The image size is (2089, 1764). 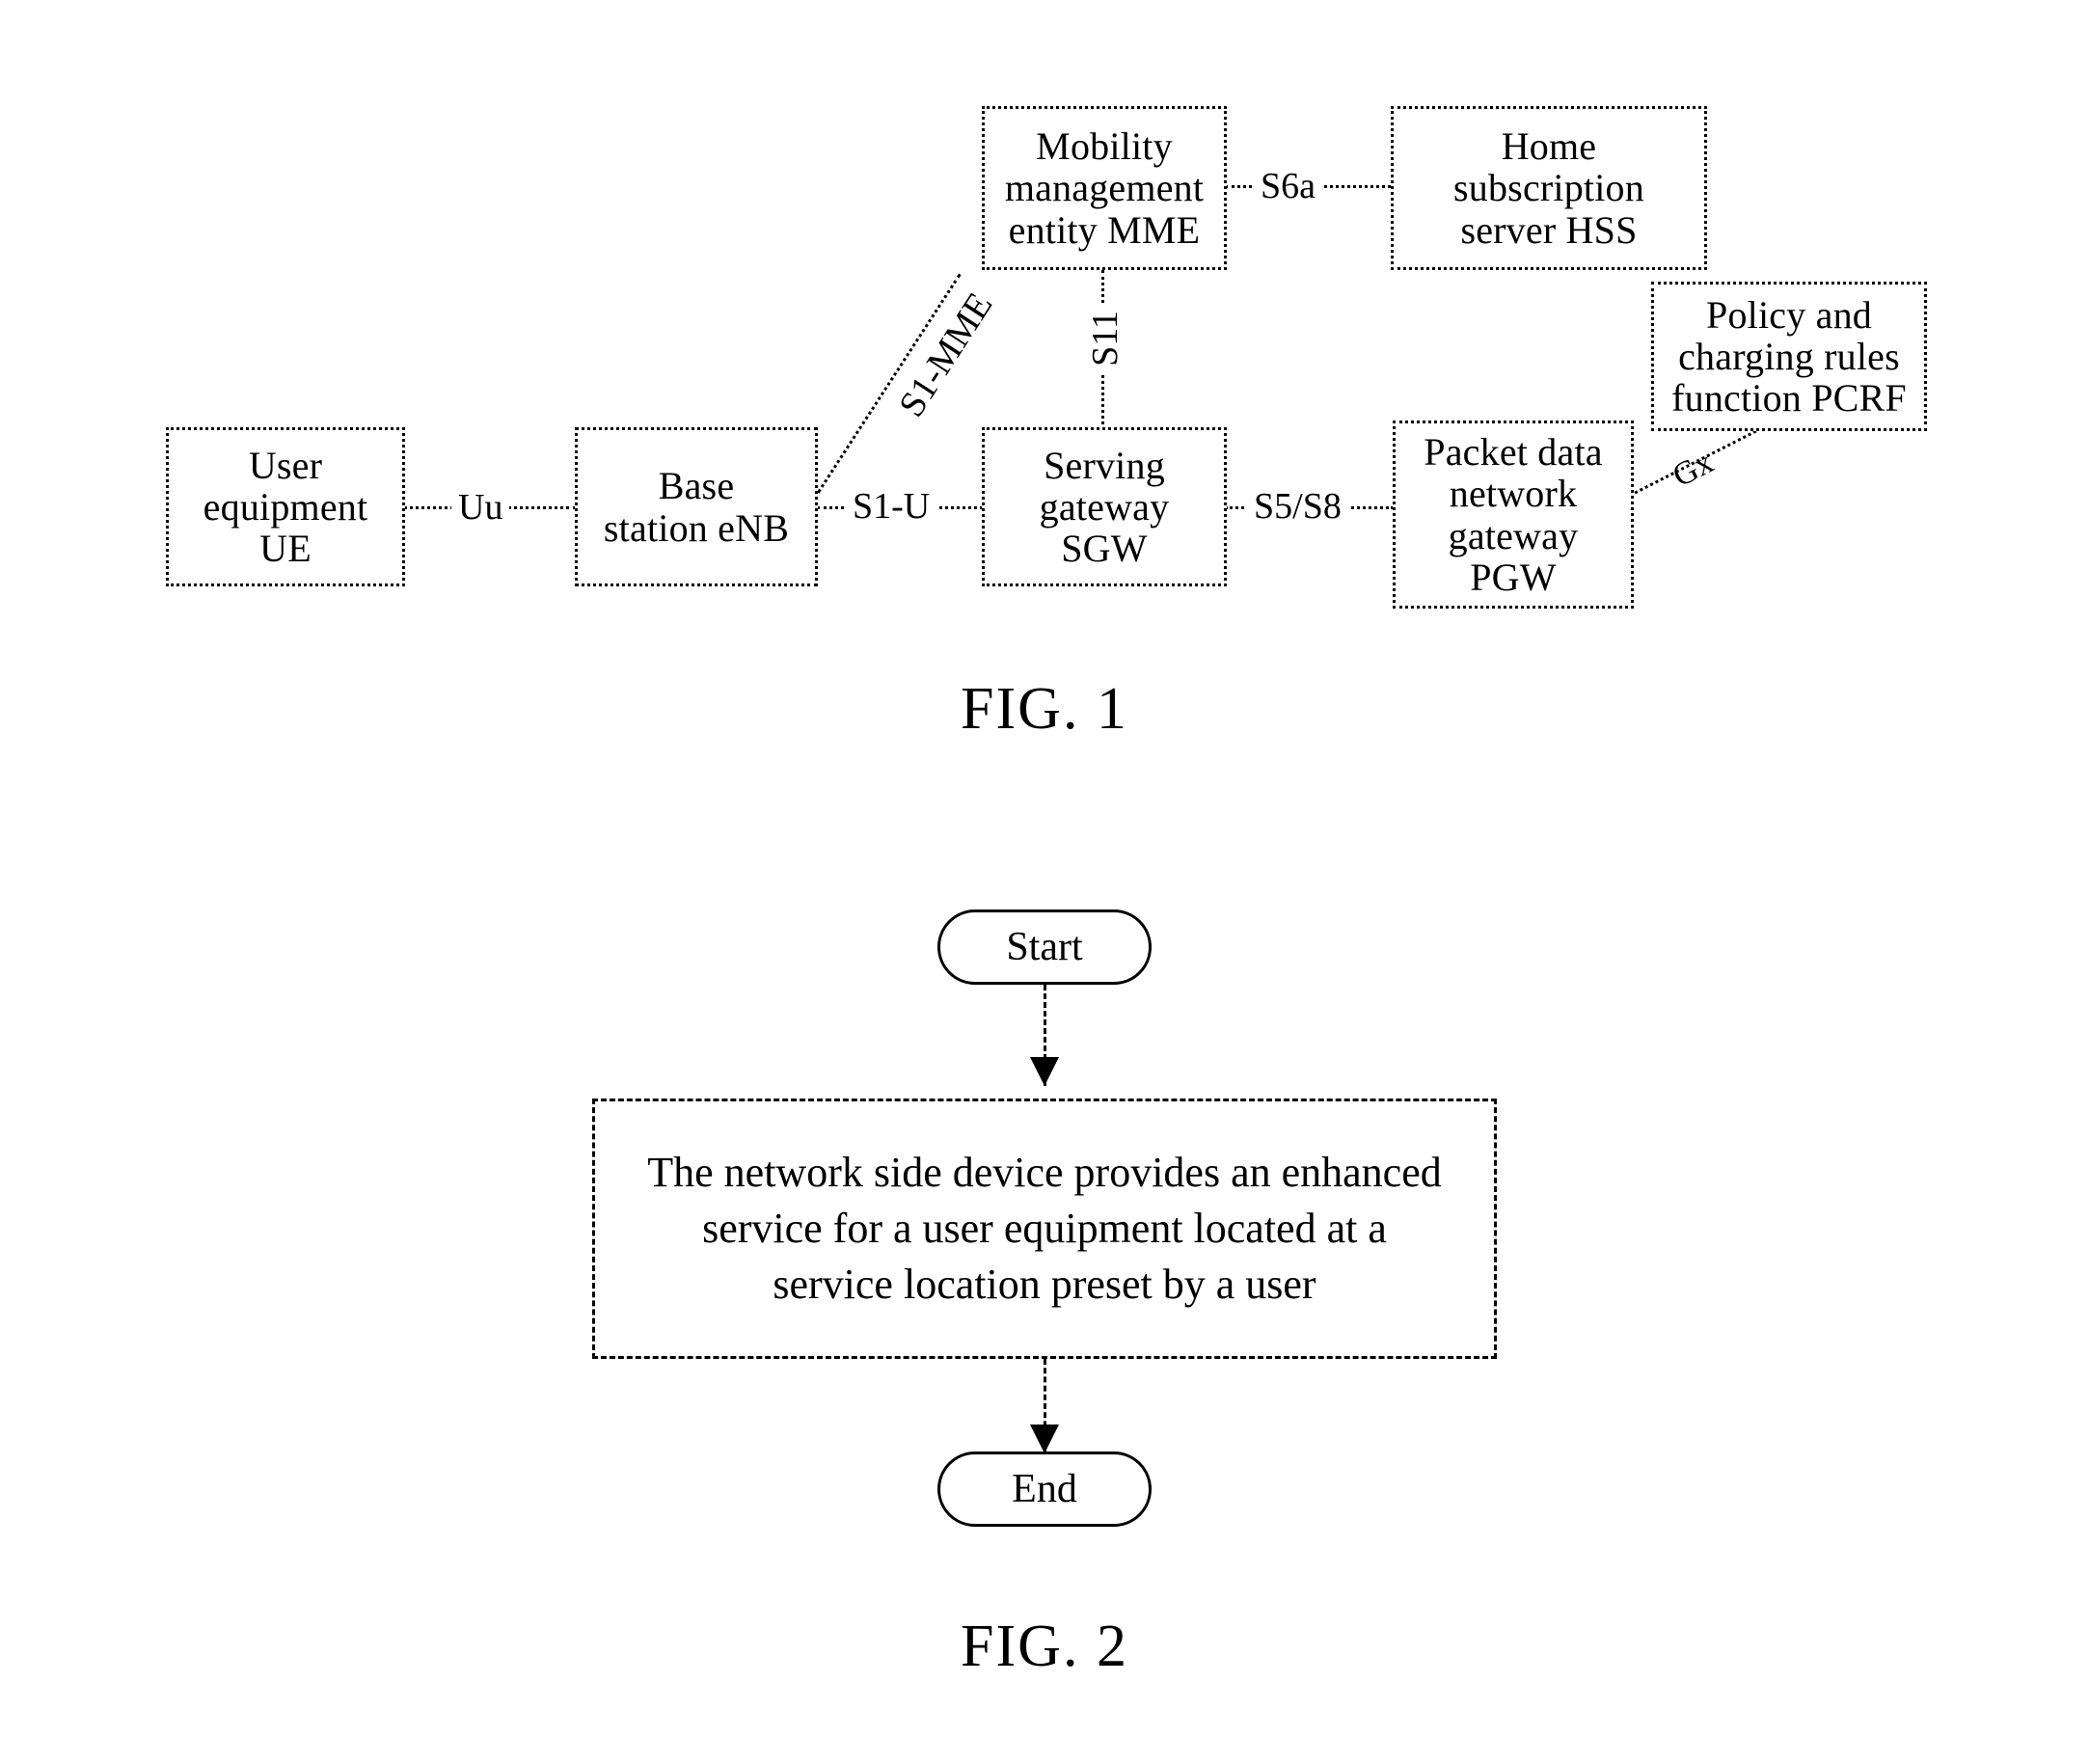 What do you see at coordinates (891, 506) in the screenshot?
I see `interface-label-s1u: S1-U` at bounding box center [891, 506].